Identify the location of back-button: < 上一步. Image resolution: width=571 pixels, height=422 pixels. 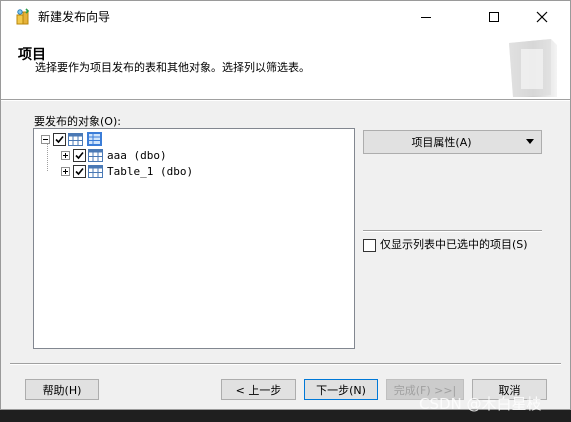
(258, 389).